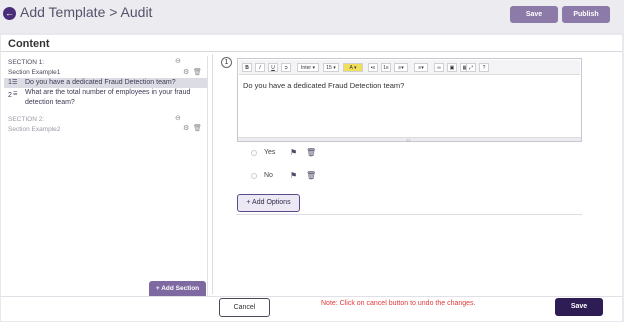 The width and height of the screenshot is (624, 322). What do you see at coordinates (268, 203) in the screenshot?
I see `add-options-button: + Add Options` at bounding box center [268, 203].